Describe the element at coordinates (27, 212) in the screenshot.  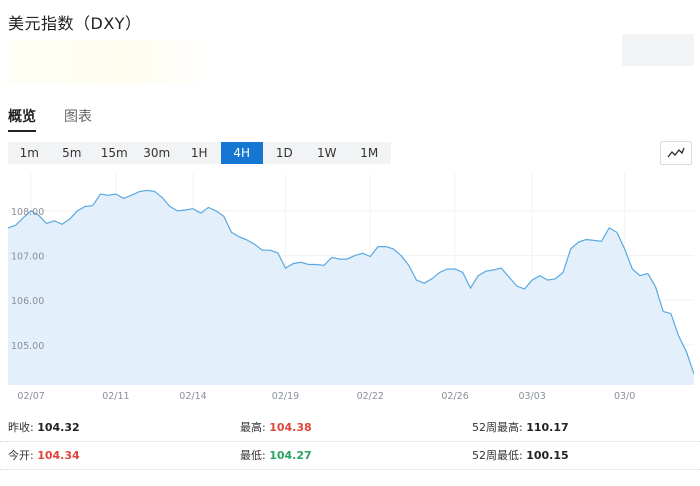
I see `y-tick-label: 108.00` at that location.